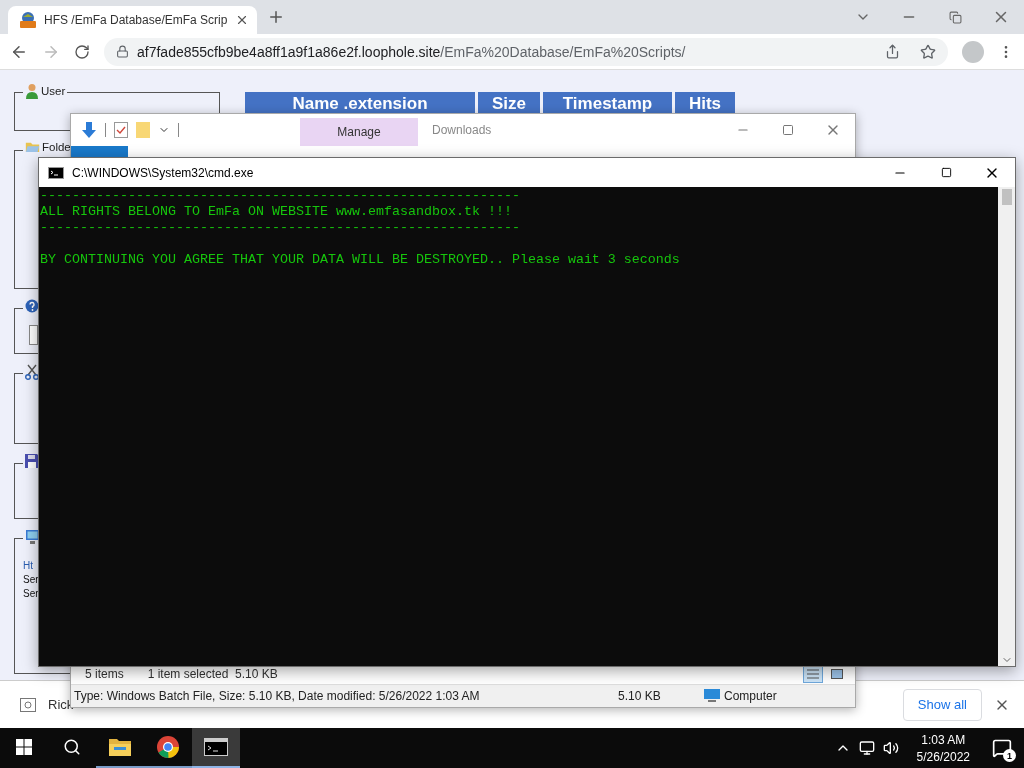 The height and width of the screenshot is (768, 1024). What do you see at coordinates (32, 306) in the screenshot?
I see `help-icon` at bounding box center [32, 306].